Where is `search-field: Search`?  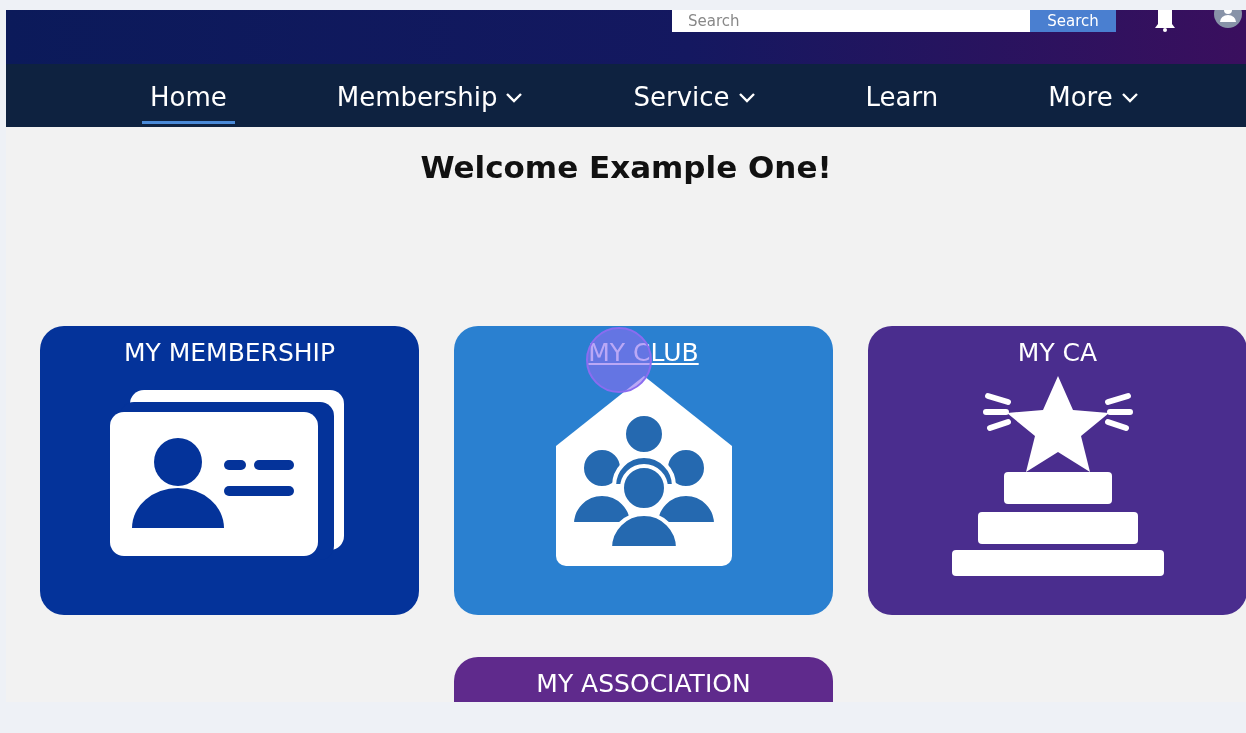
search-field: Search is located at coordinates (851, 21).